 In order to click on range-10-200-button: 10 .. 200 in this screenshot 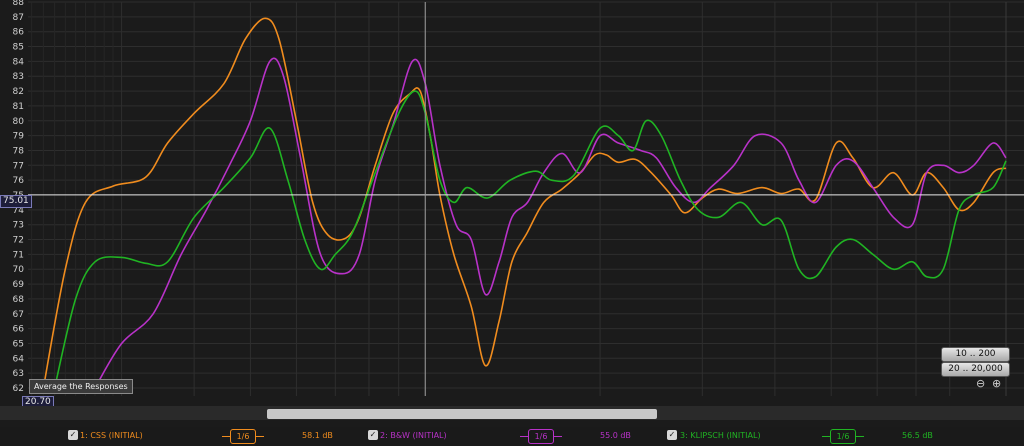, I will do `click(975, 354)`.